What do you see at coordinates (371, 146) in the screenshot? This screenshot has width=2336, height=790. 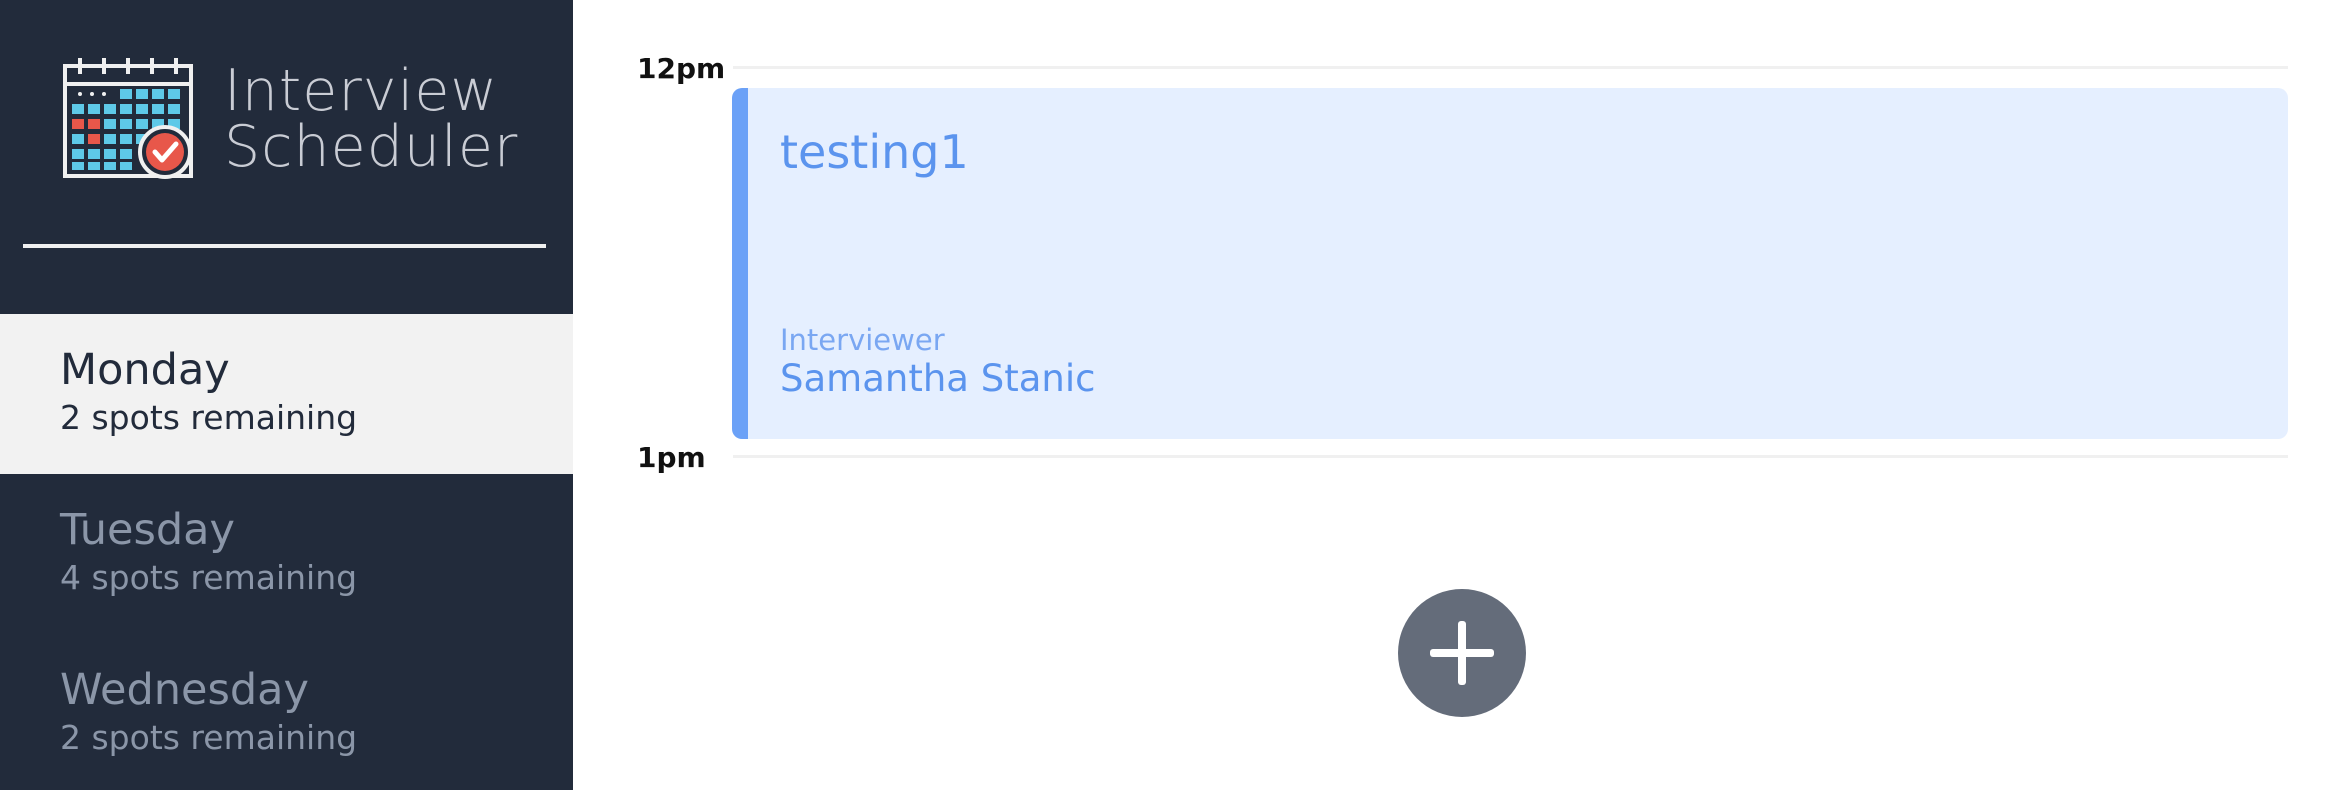 I see `app-title-line2: Scheduler` at bounding box center [371, 146].